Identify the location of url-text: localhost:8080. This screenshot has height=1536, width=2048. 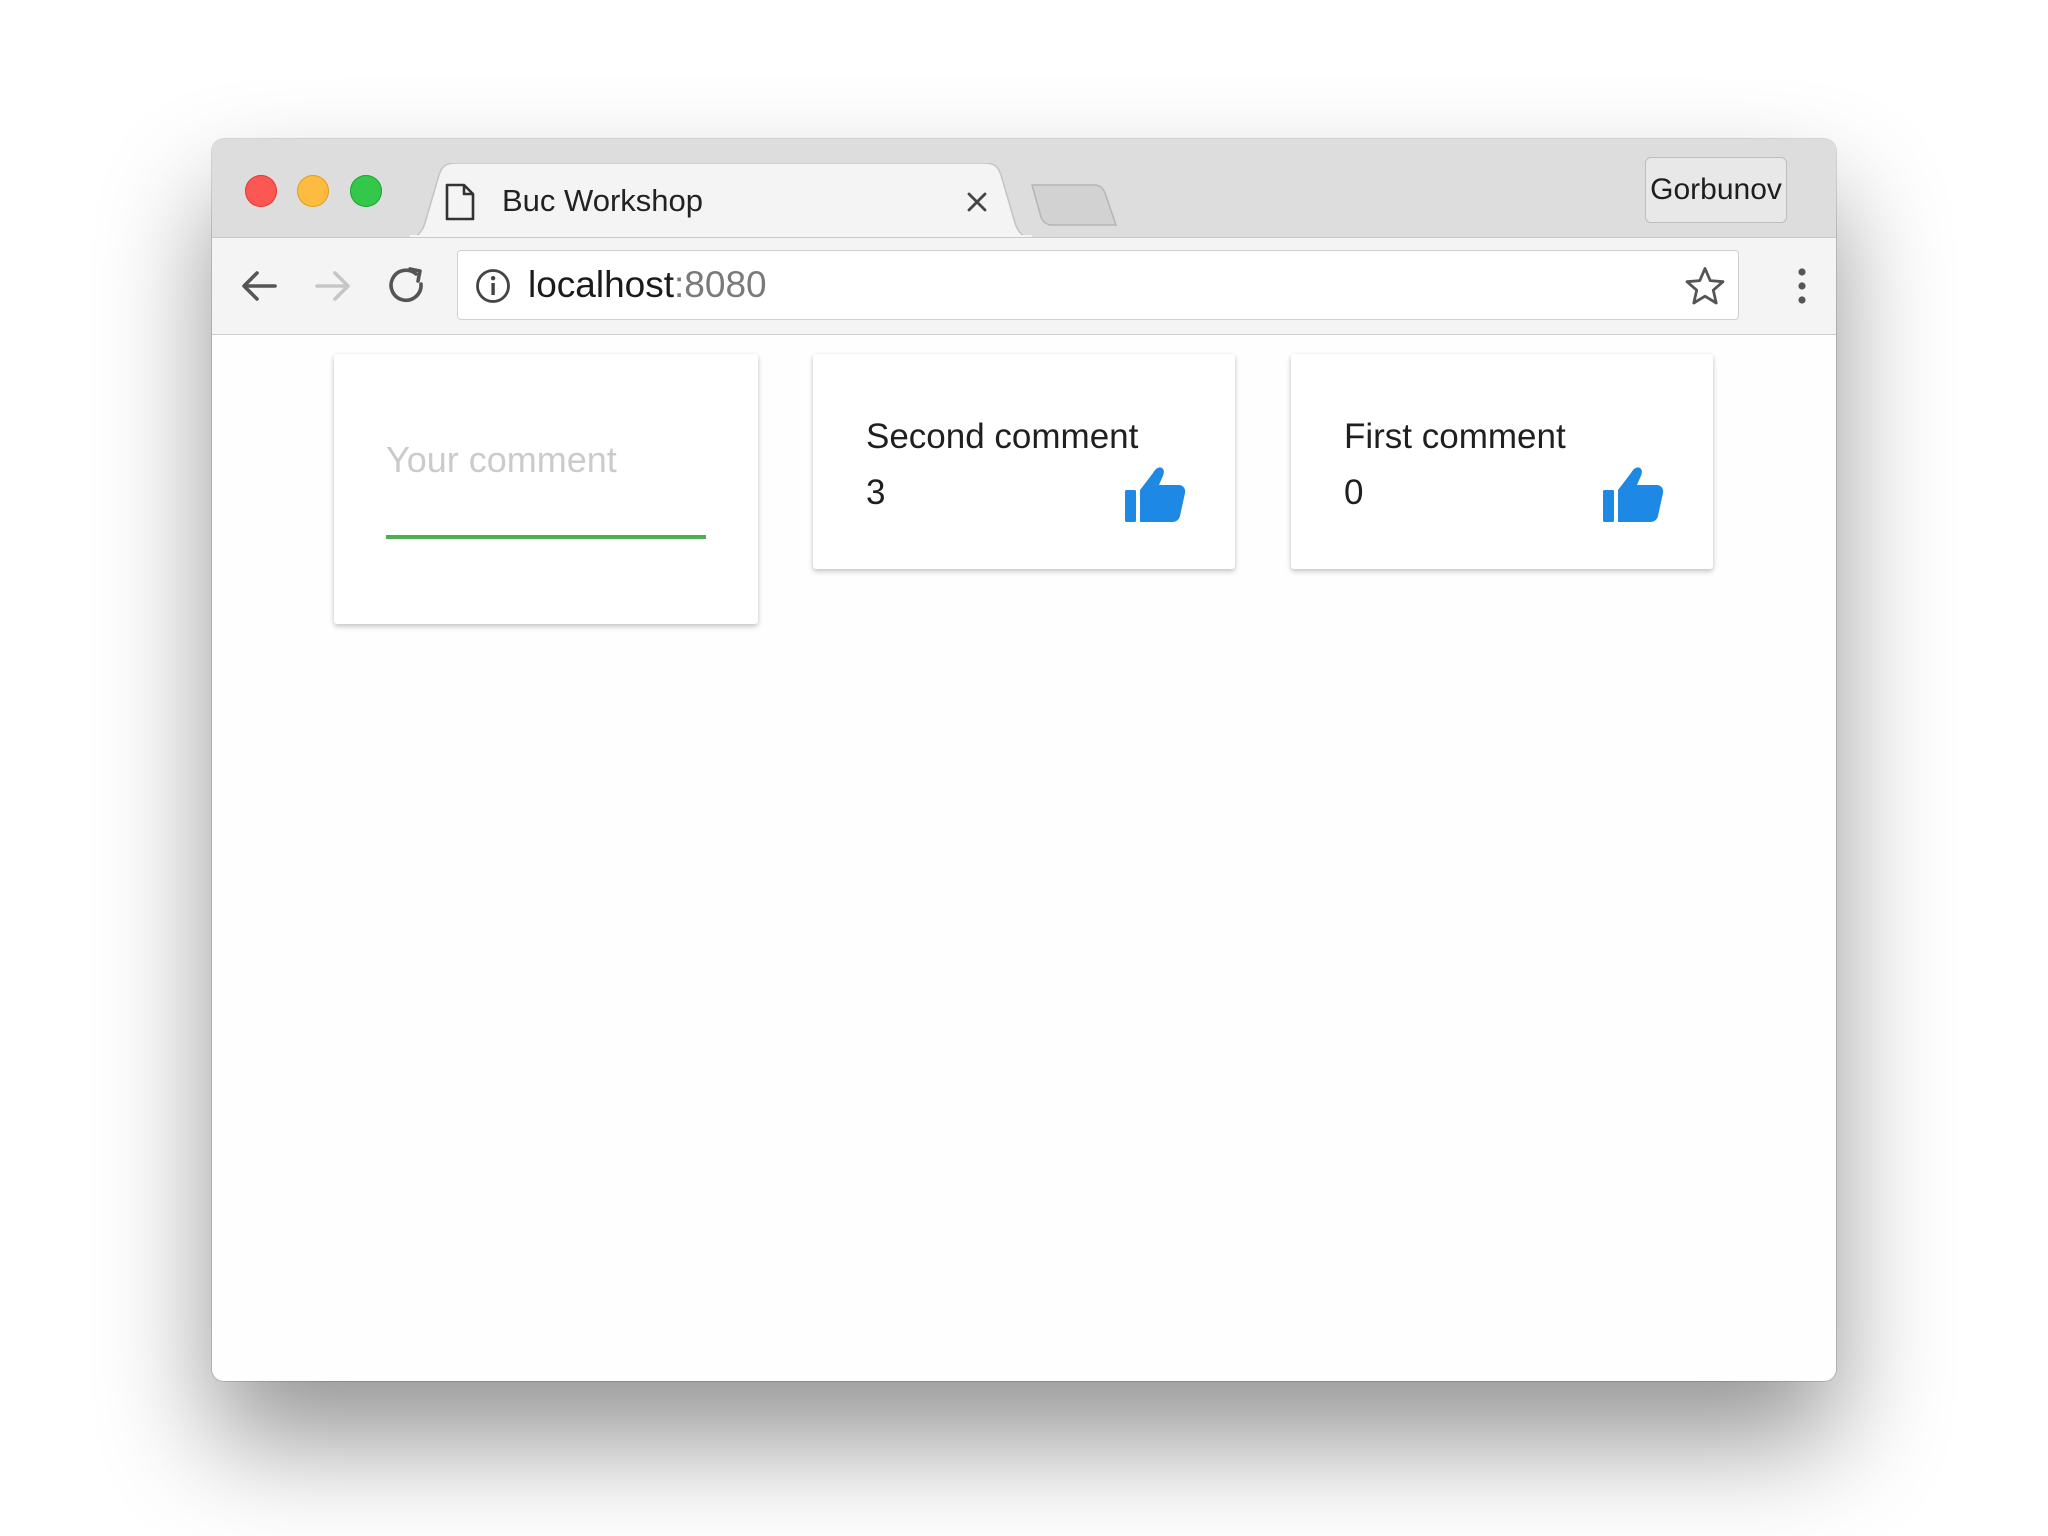
(647, 285).